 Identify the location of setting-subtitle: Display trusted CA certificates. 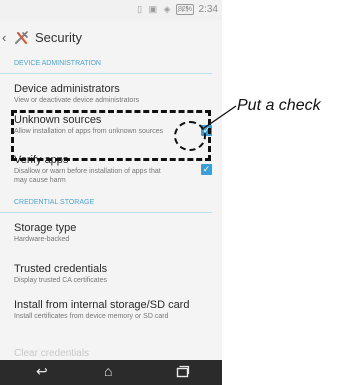
(60, 280).